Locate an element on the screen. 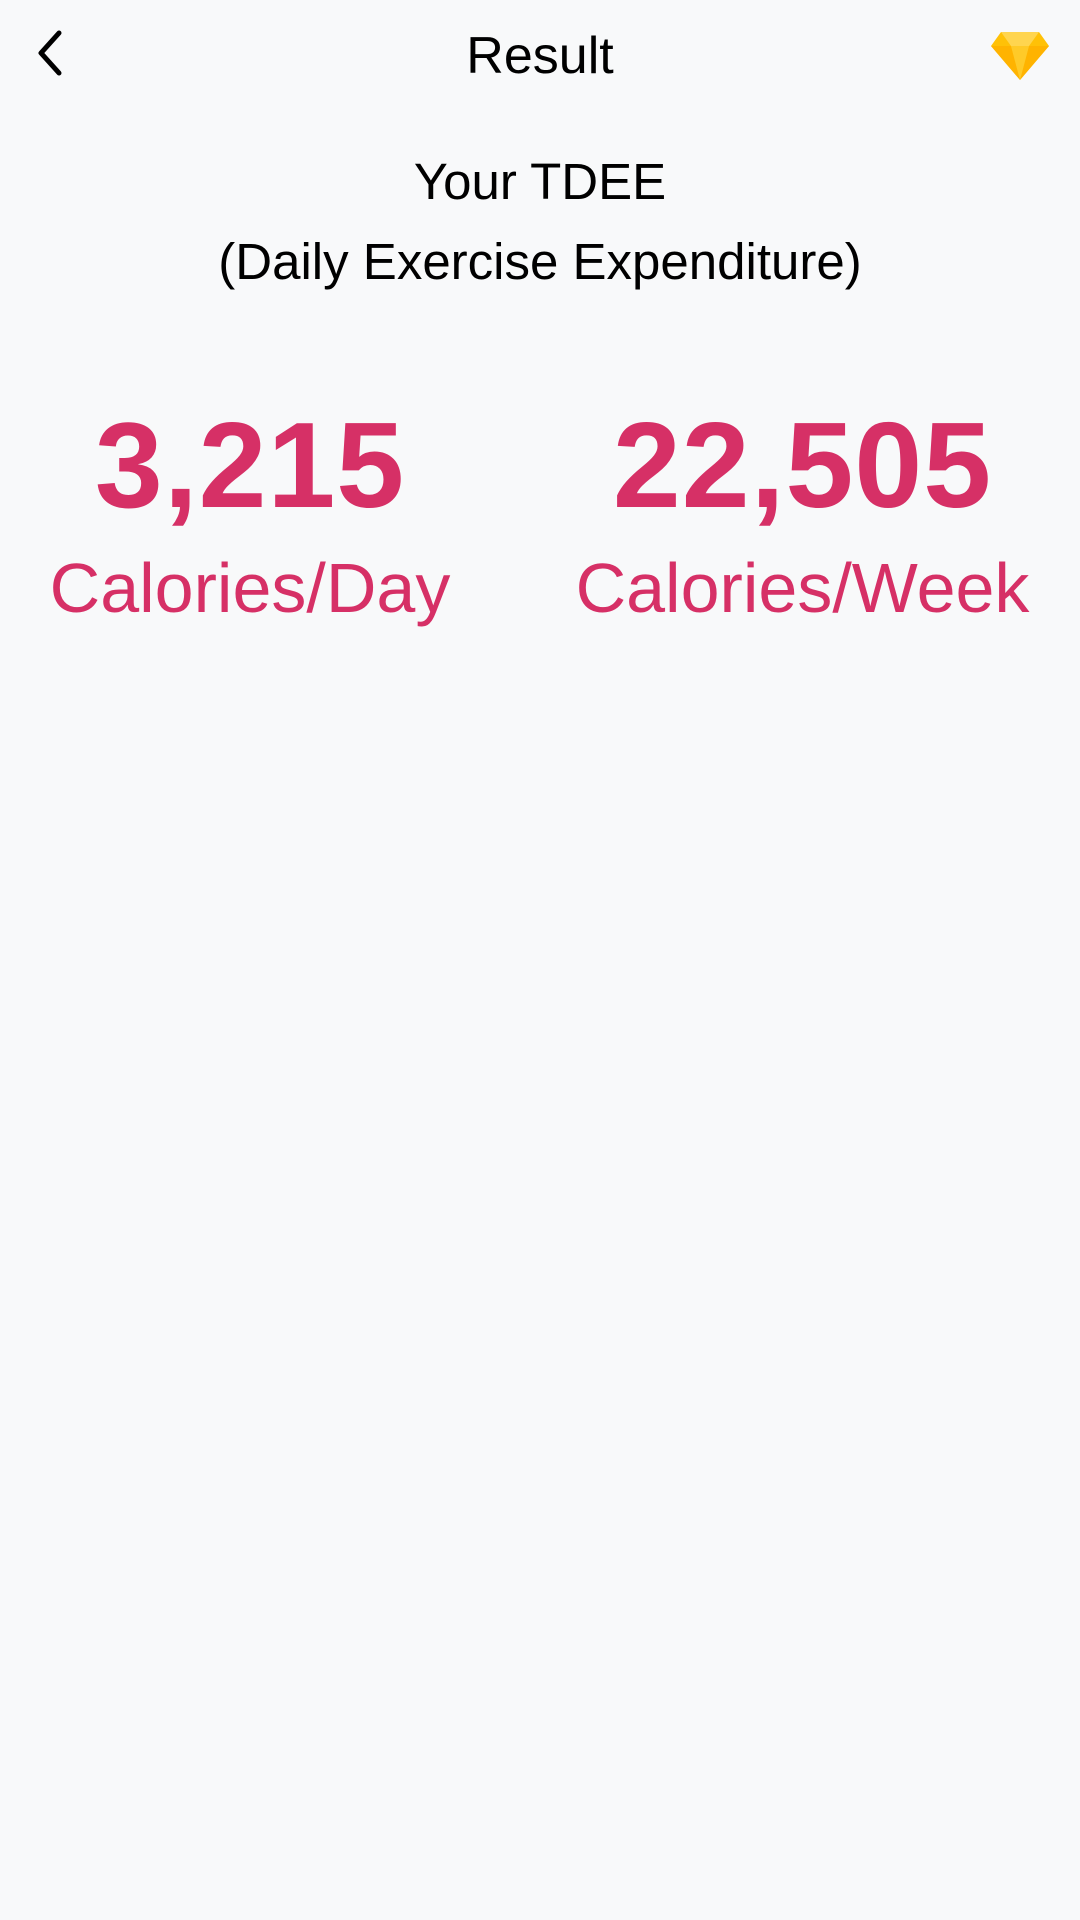  daily-calories-stat: 3,215 Calories/Day is located at coordinates (250, 514).